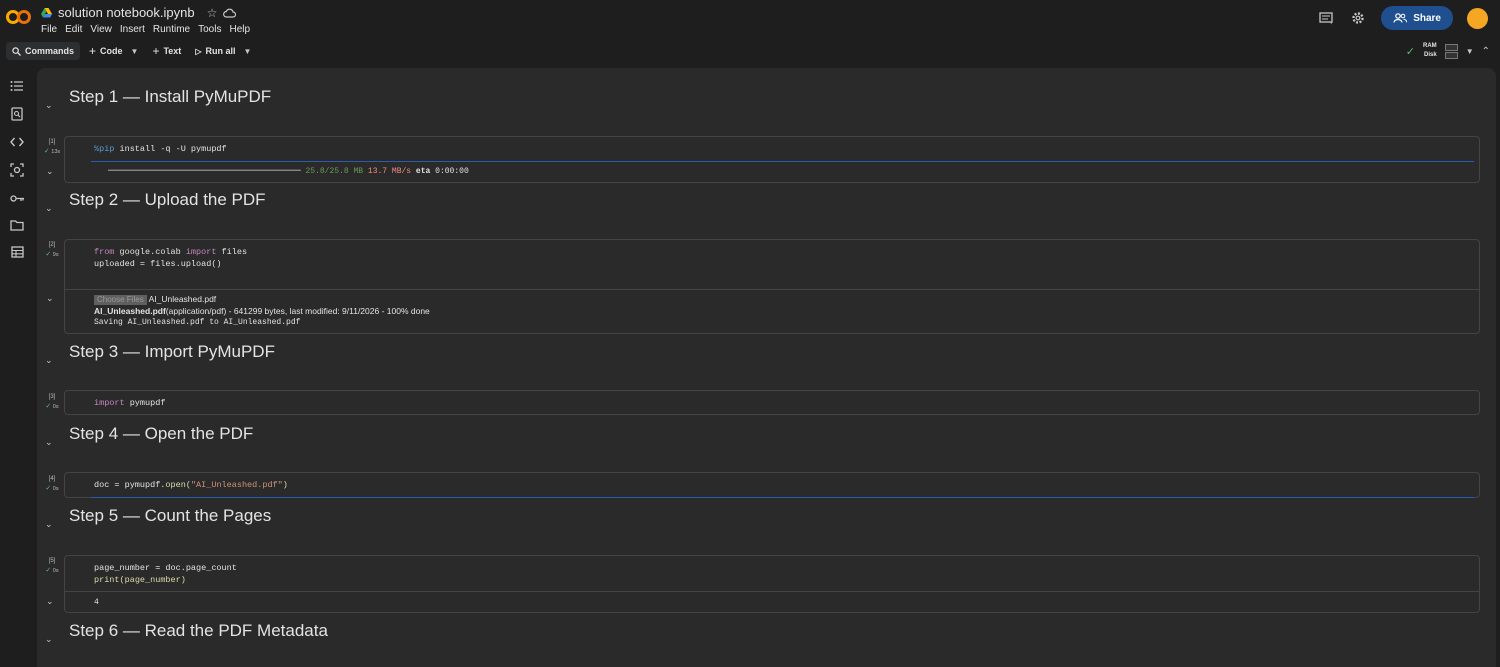 This screenshot has width=1500, height=667. I want to click on connected-check-icon: ✓, so click(1410, 51).